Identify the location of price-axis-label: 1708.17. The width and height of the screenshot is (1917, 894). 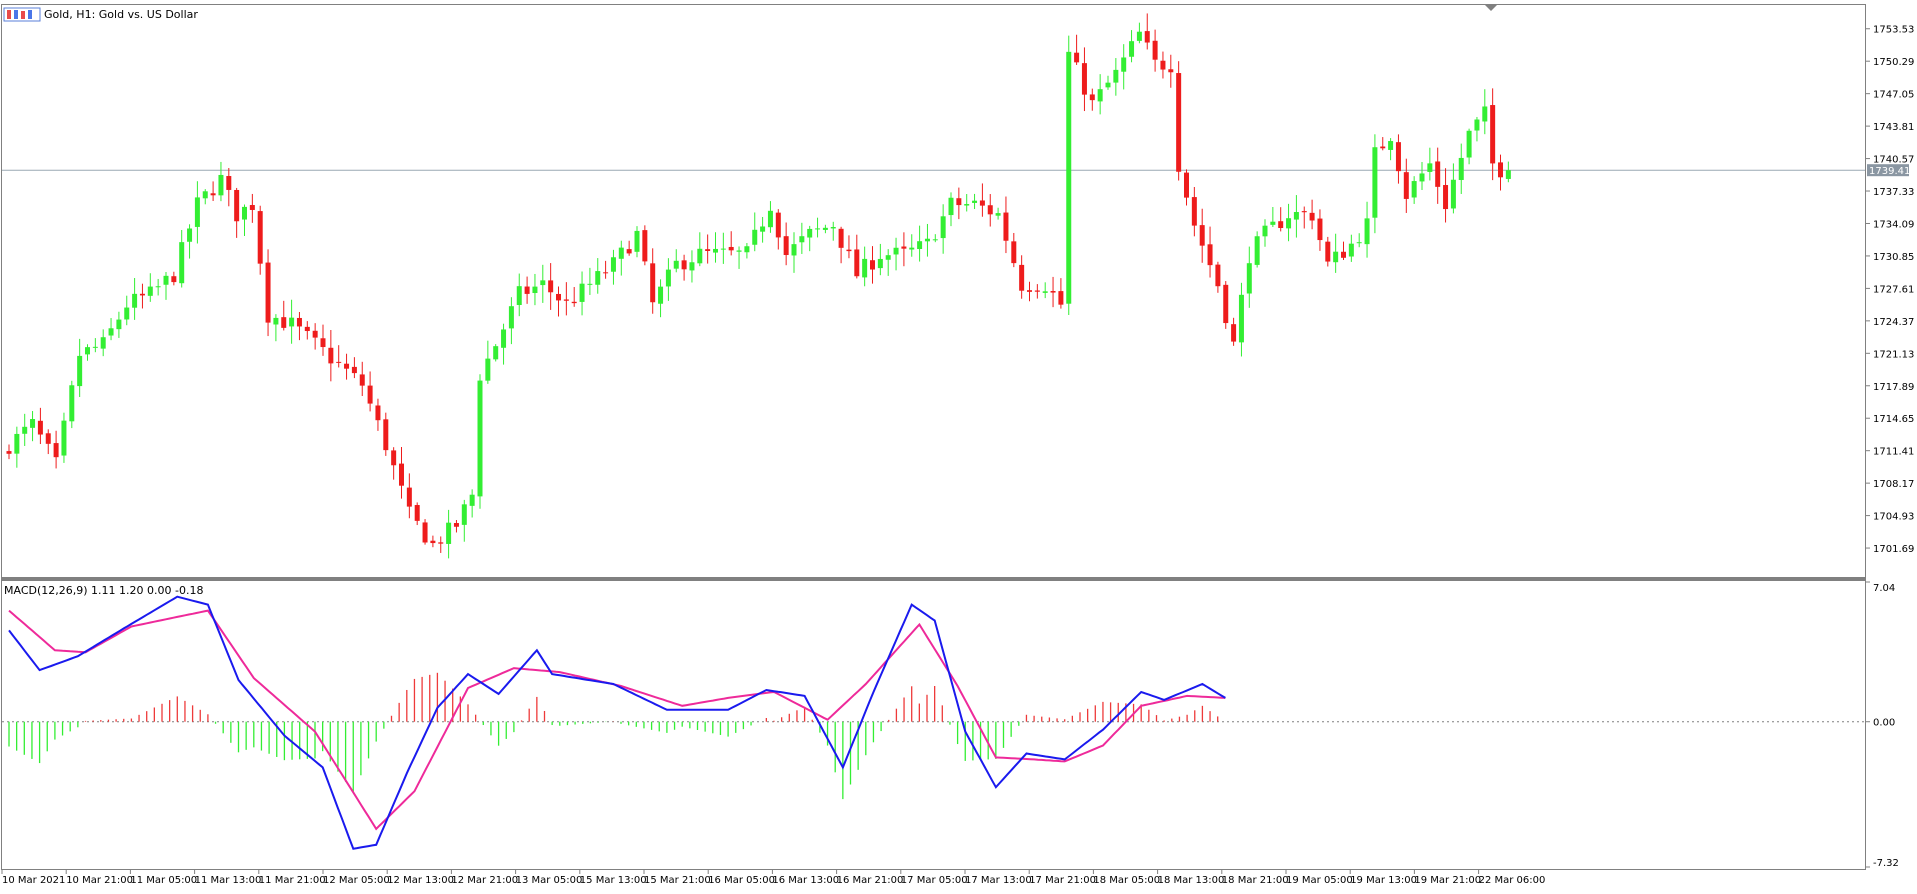
(1893, 484).